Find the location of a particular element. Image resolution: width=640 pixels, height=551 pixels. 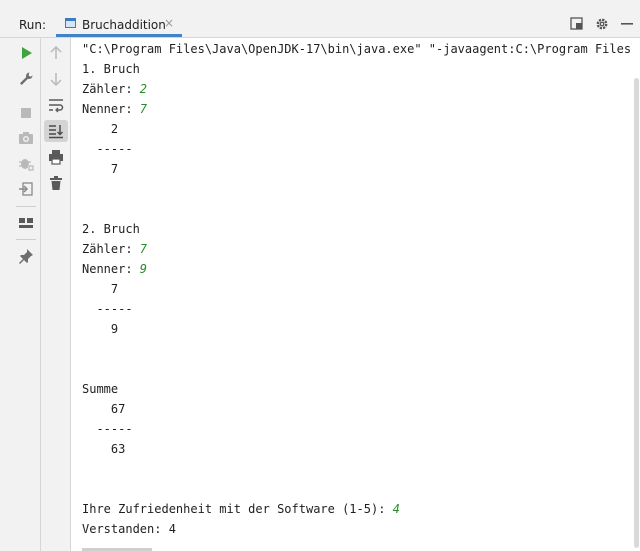

console-line-text: 9 is located at coordinates (100, 329).